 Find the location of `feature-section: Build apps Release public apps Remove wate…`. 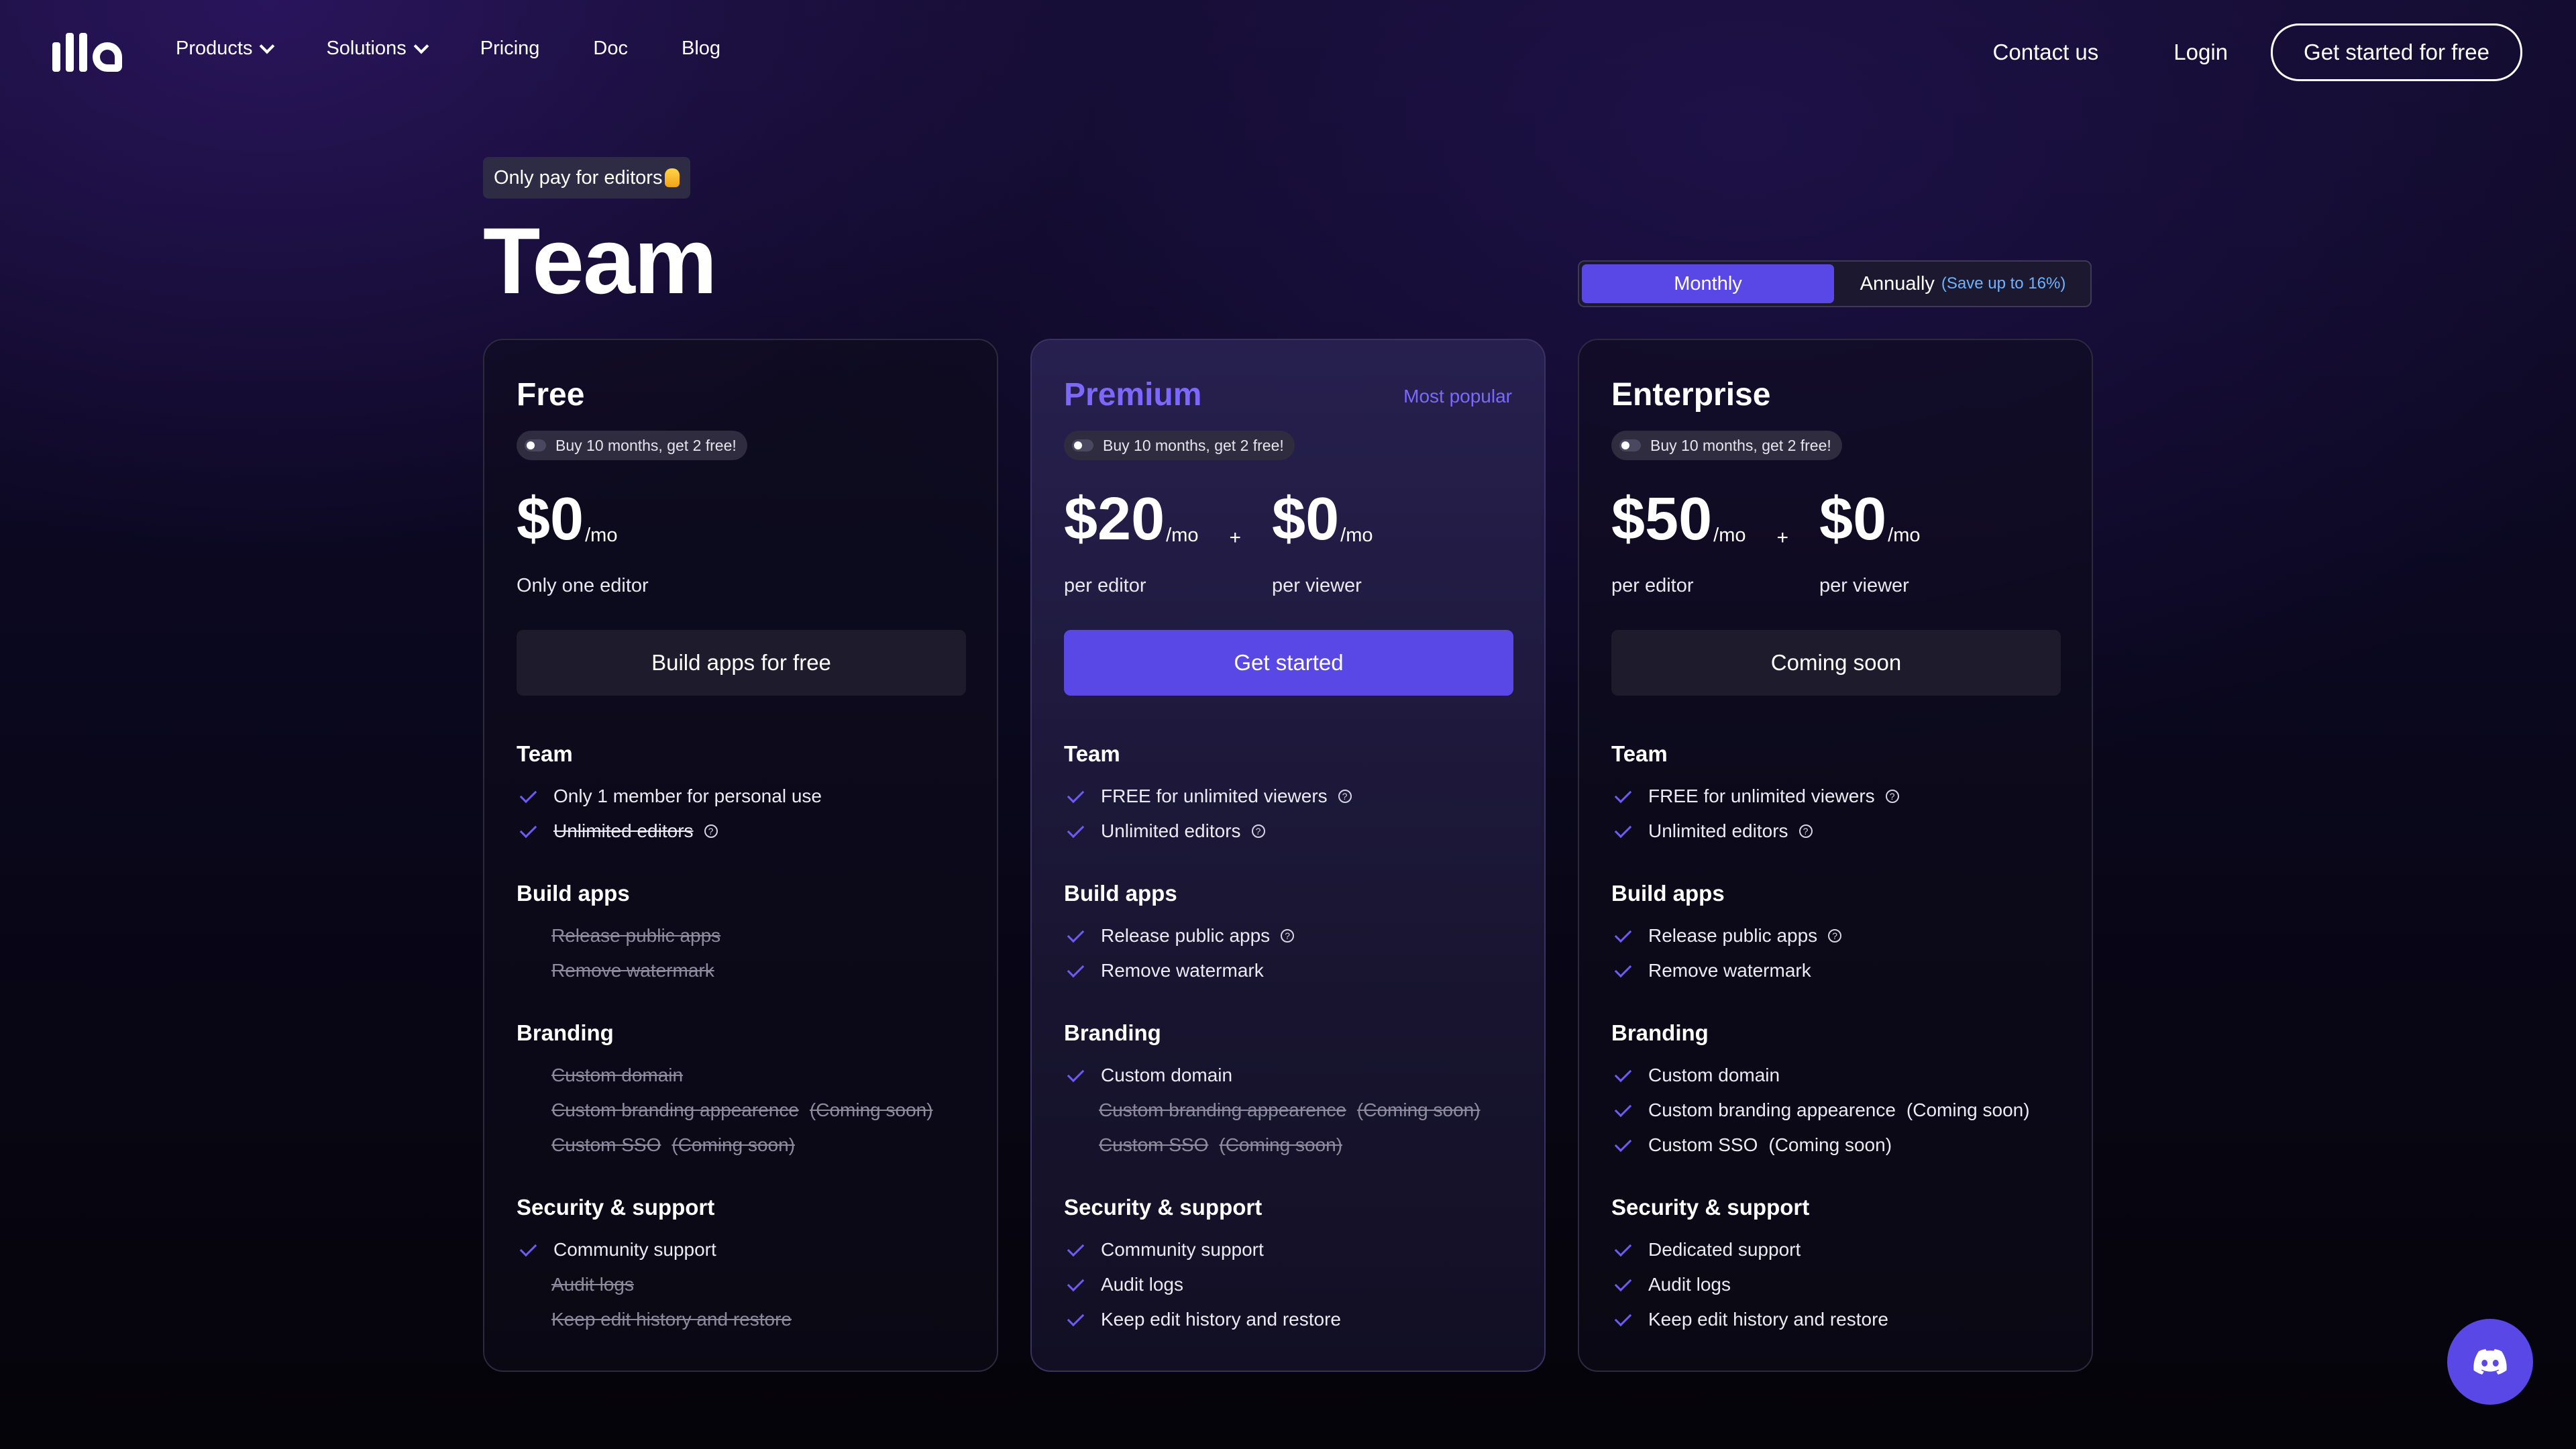

feature-section: Build apps Release public apps Remove wate… is located at coordinates (745, 933).